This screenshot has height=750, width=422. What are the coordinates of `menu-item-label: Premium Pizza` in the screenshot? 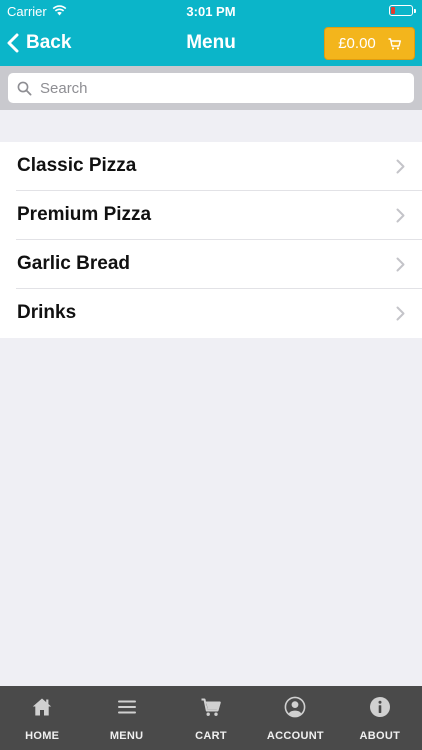 It's located at (84, 214).